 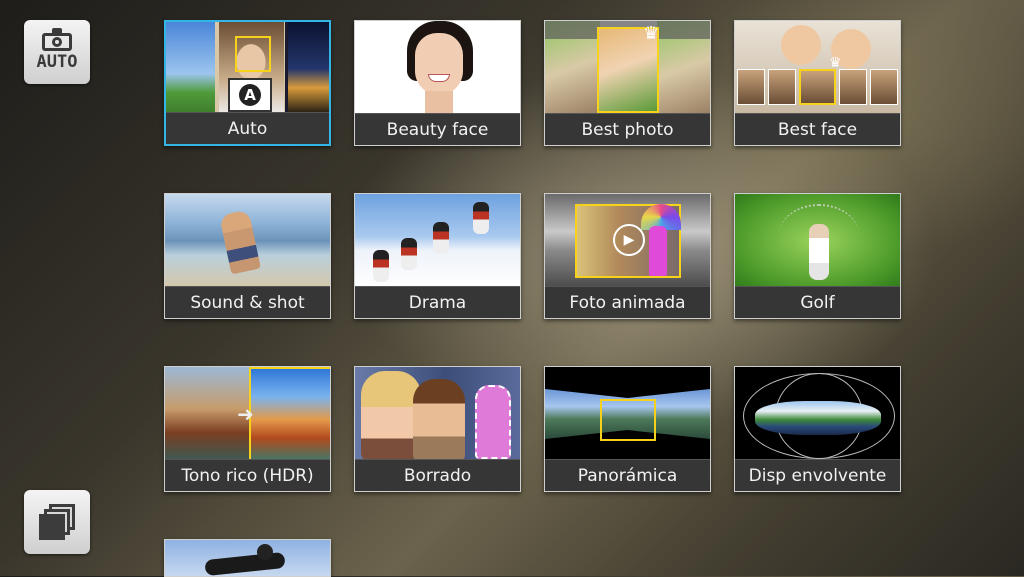 What do you see at coordinates (627, 302) in the screenshot?
I see `mode-label: Foto animada` at bounding box center [627, 302].